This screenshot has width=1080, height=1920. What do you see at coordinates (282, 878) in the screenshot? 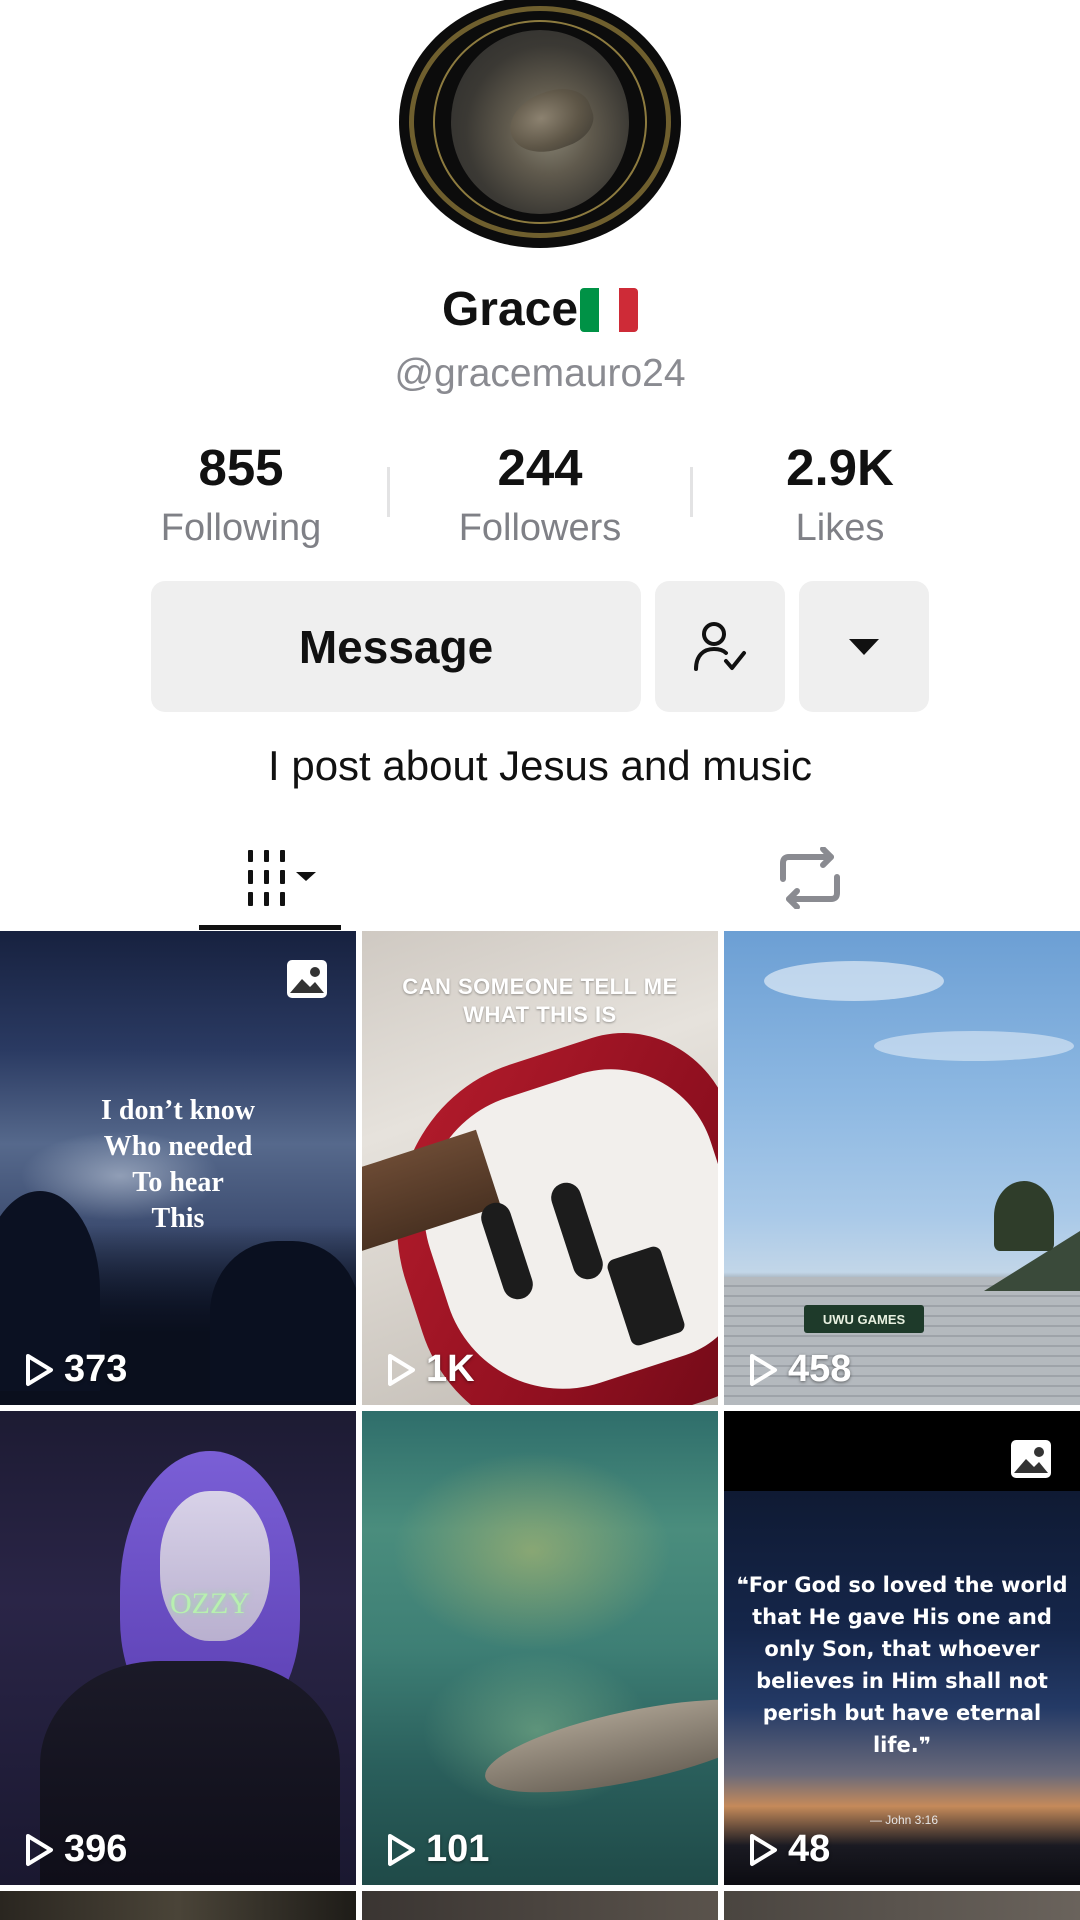
I see `videos-grid-icon` at bounding box center [282, 878].